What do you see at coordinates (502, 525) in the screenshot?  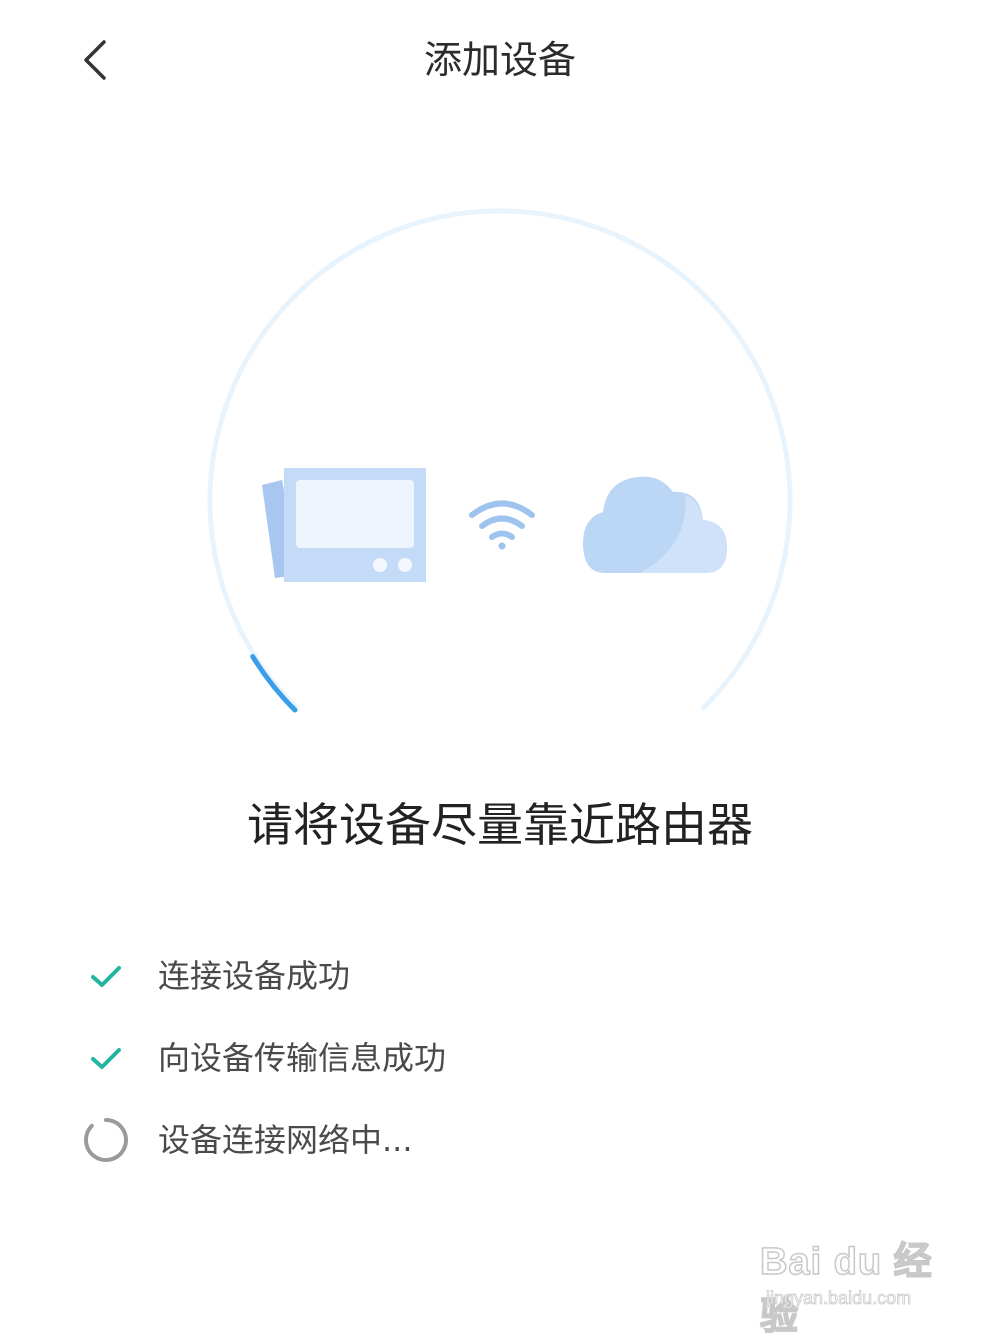 I see `wifi-icon` at bounding box center [502, 525].